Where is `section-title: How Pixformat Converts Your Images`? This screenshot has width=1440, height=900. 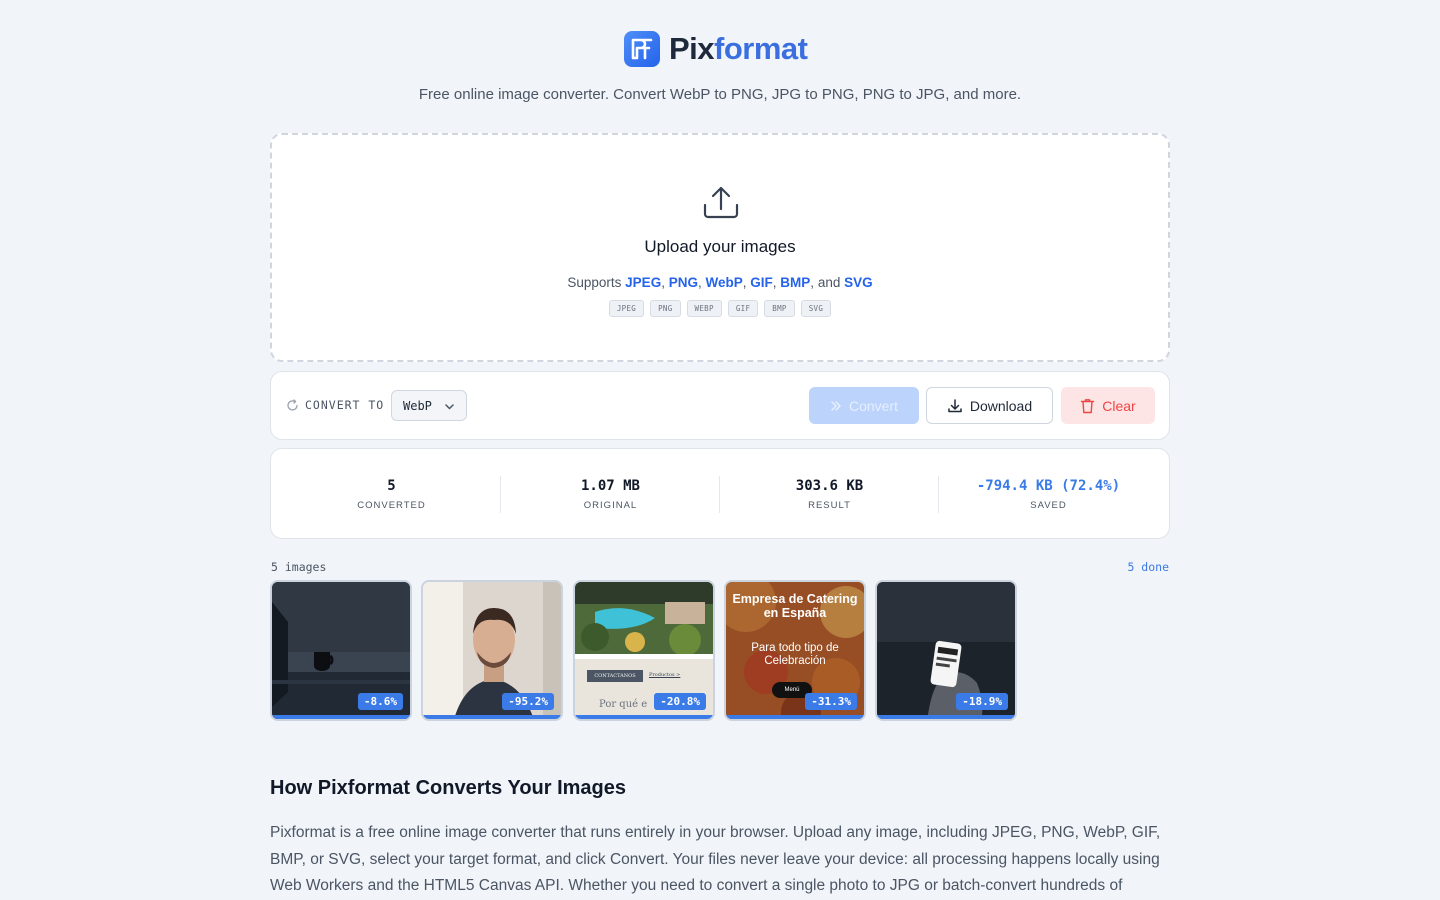 section-title: How Pixformat Converts Your Images is located at coordinates (448, 788).